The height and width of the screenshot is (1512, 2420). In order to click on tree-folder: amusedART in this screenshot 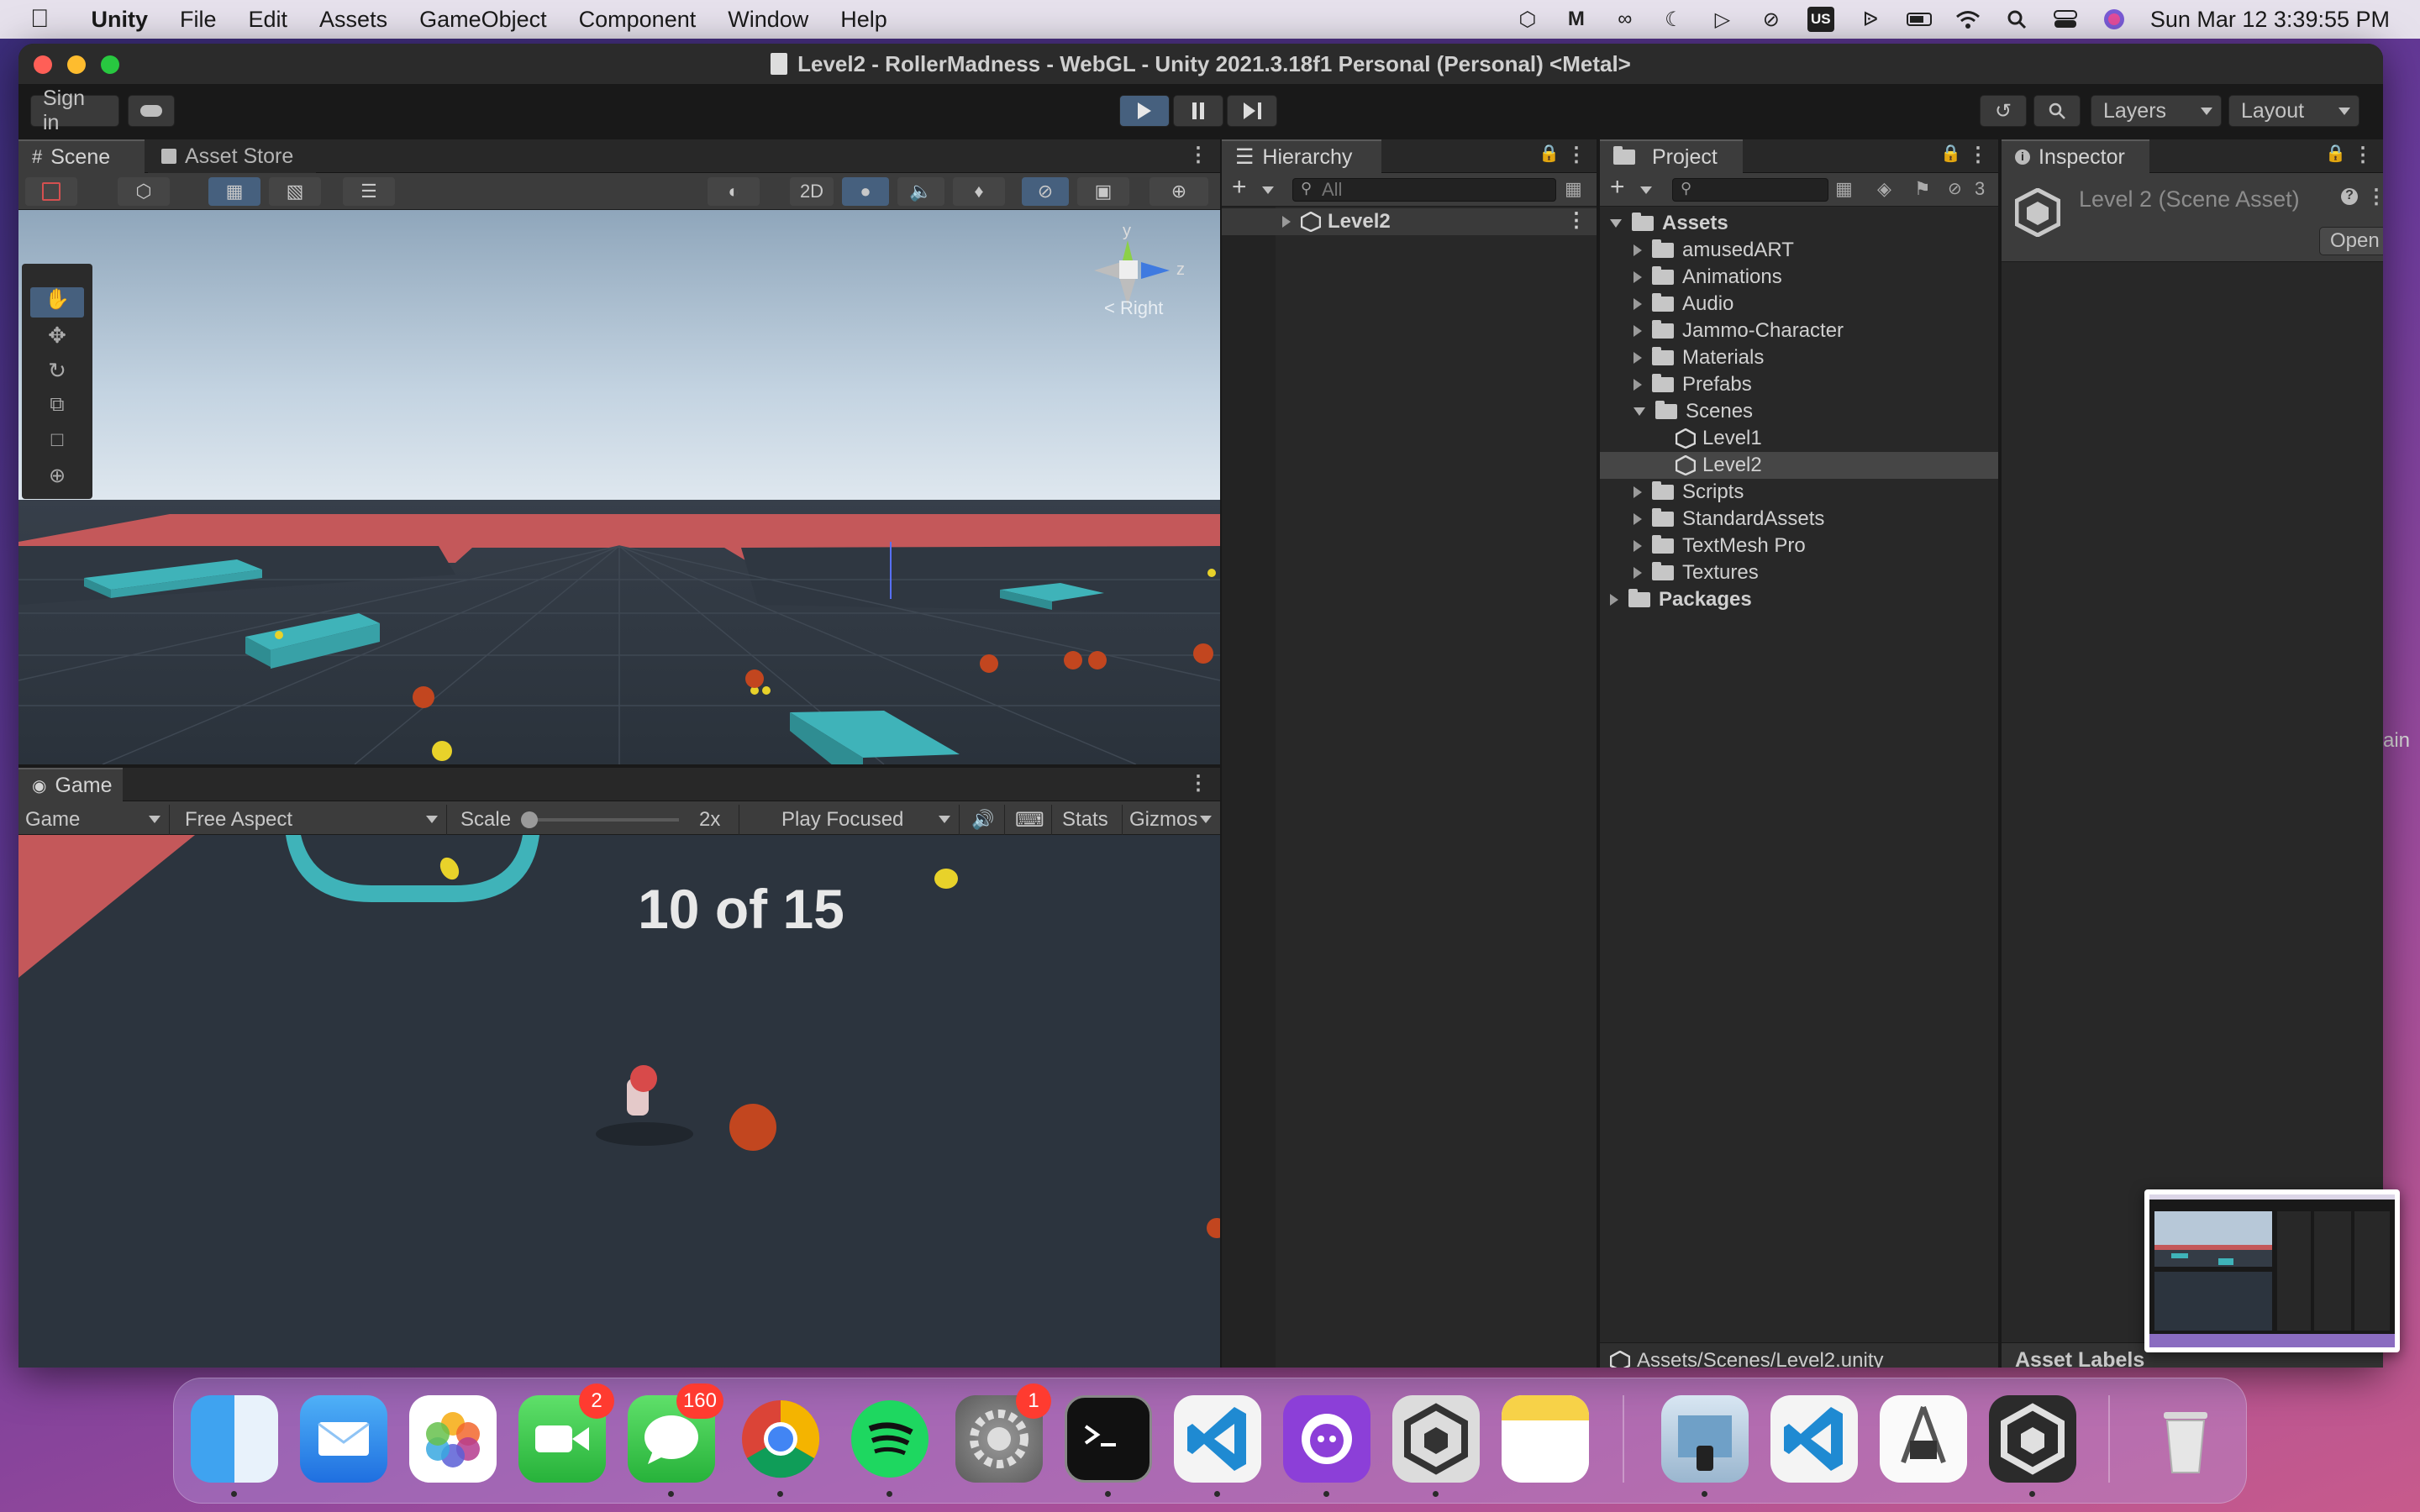, I will do `click(1697, 250)`.